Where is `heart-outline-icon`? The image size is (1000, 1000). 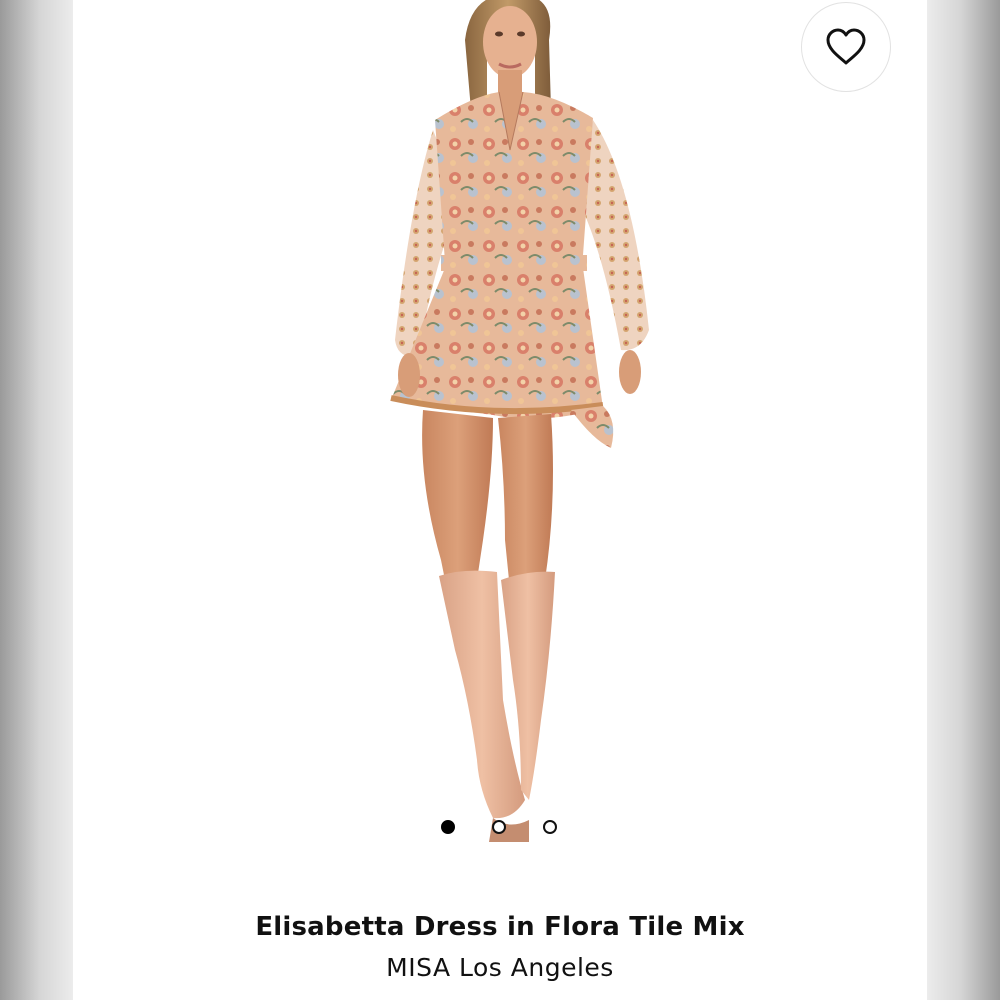
heart-outline-icon is located at coordinates (846, 46).